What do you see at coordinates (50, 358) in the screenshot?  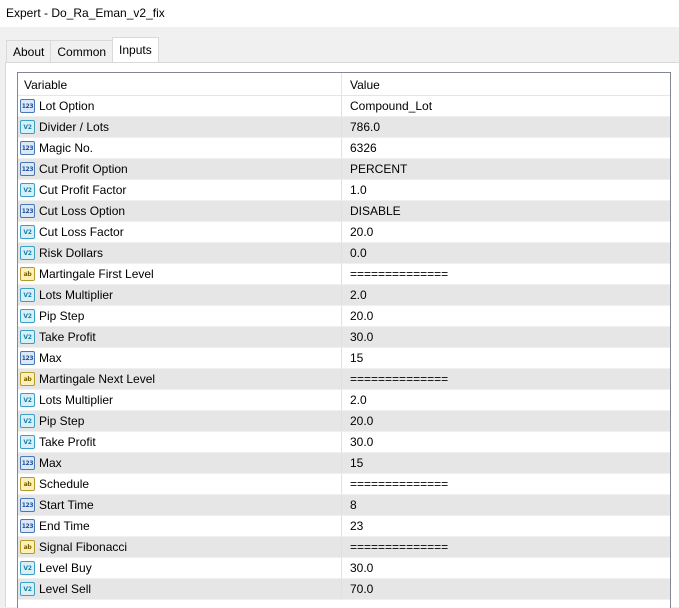 I see `variable-name: Max` at bounding box center [50, 358].